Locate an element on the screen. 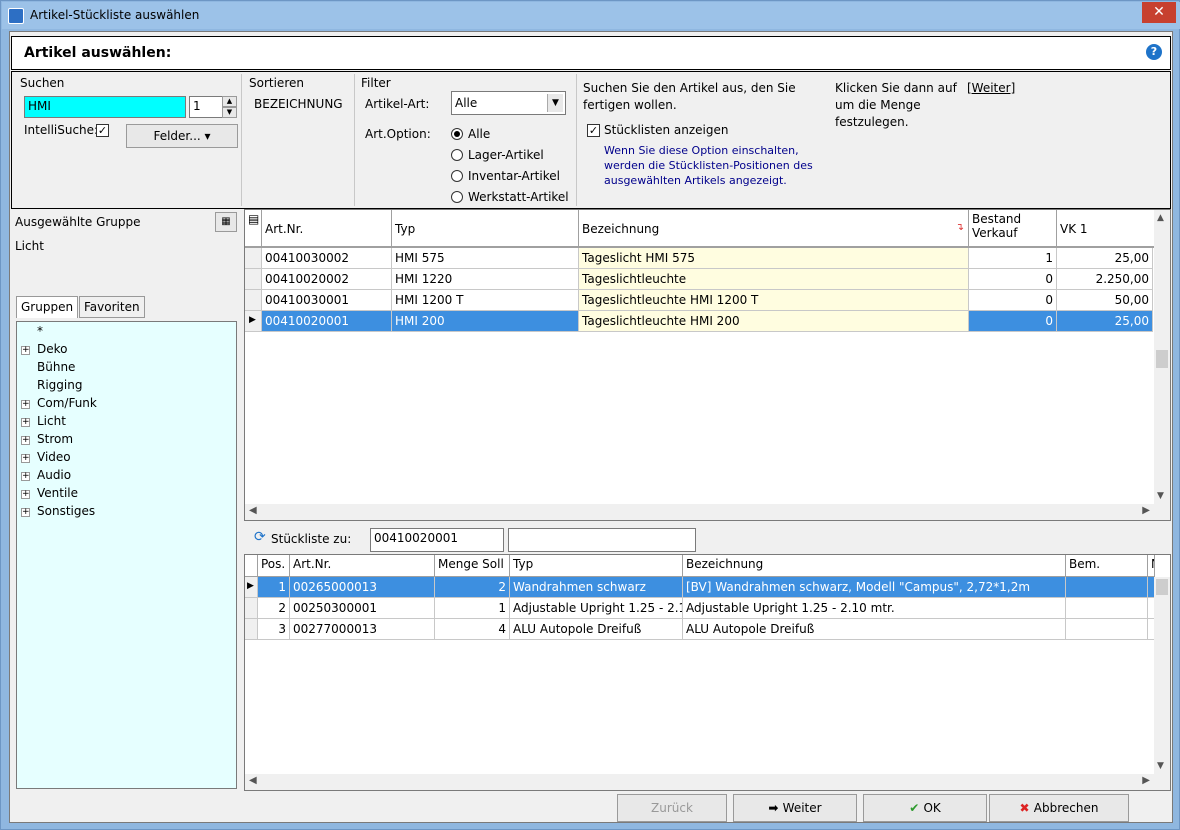 The width and height of the screenshot is (1180, 830). tree-item: Video is located at coordinates (54, 457).